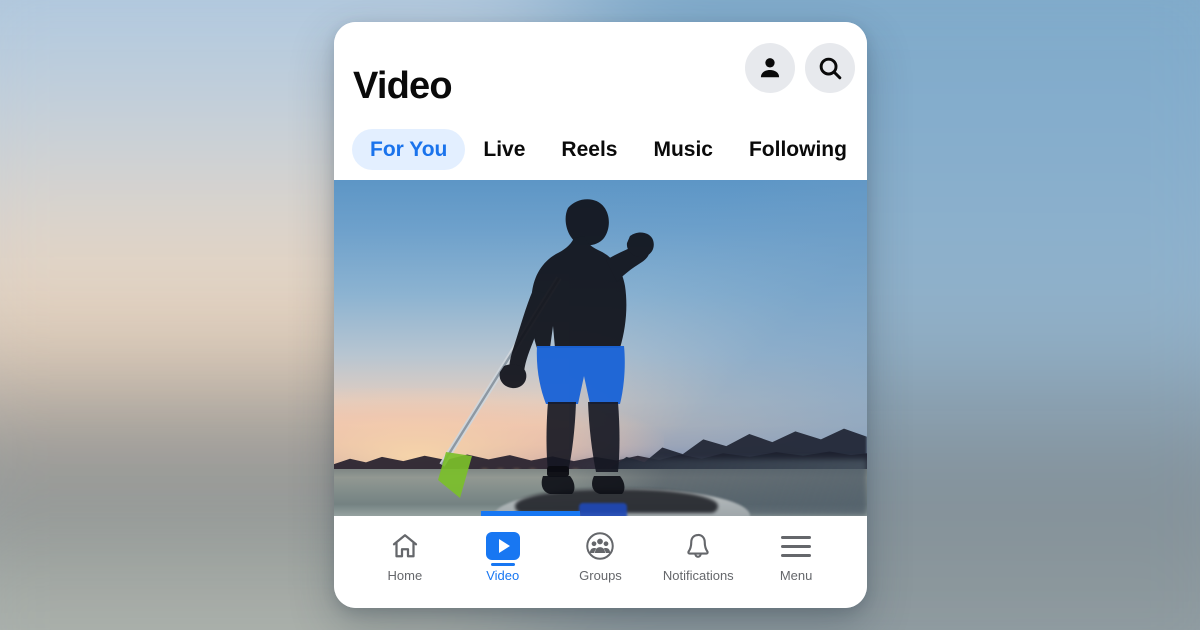 The height and width of the screenshot is (630, 1200). I want to click on search-icon, so click(830, 68).